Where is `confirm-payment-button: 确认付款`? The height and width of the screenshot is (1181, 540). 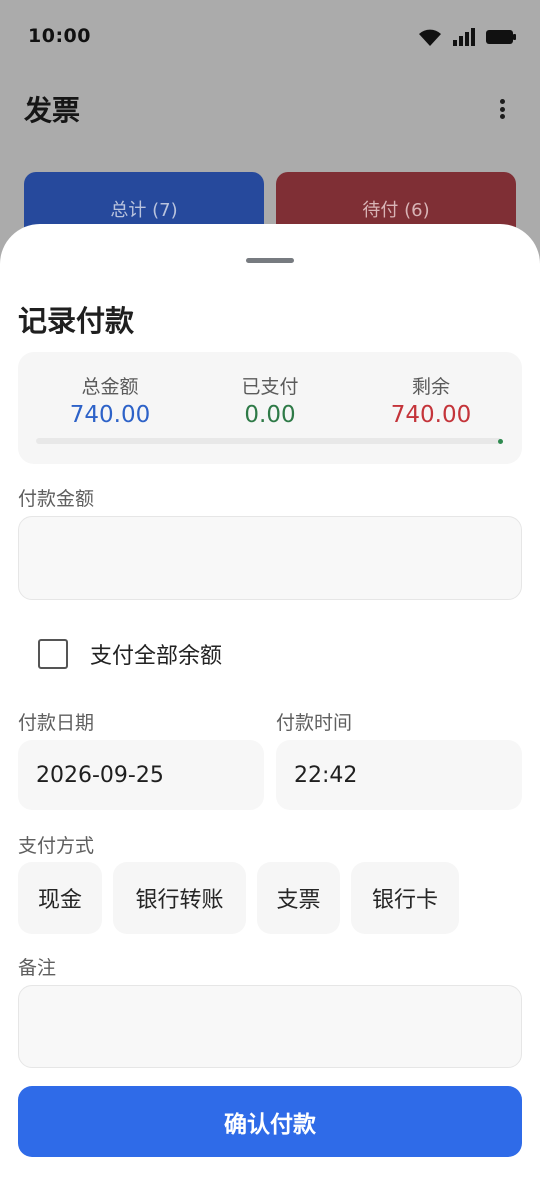 confirm-payment-button: 确认付款 is located at coordinates (270, 1121).